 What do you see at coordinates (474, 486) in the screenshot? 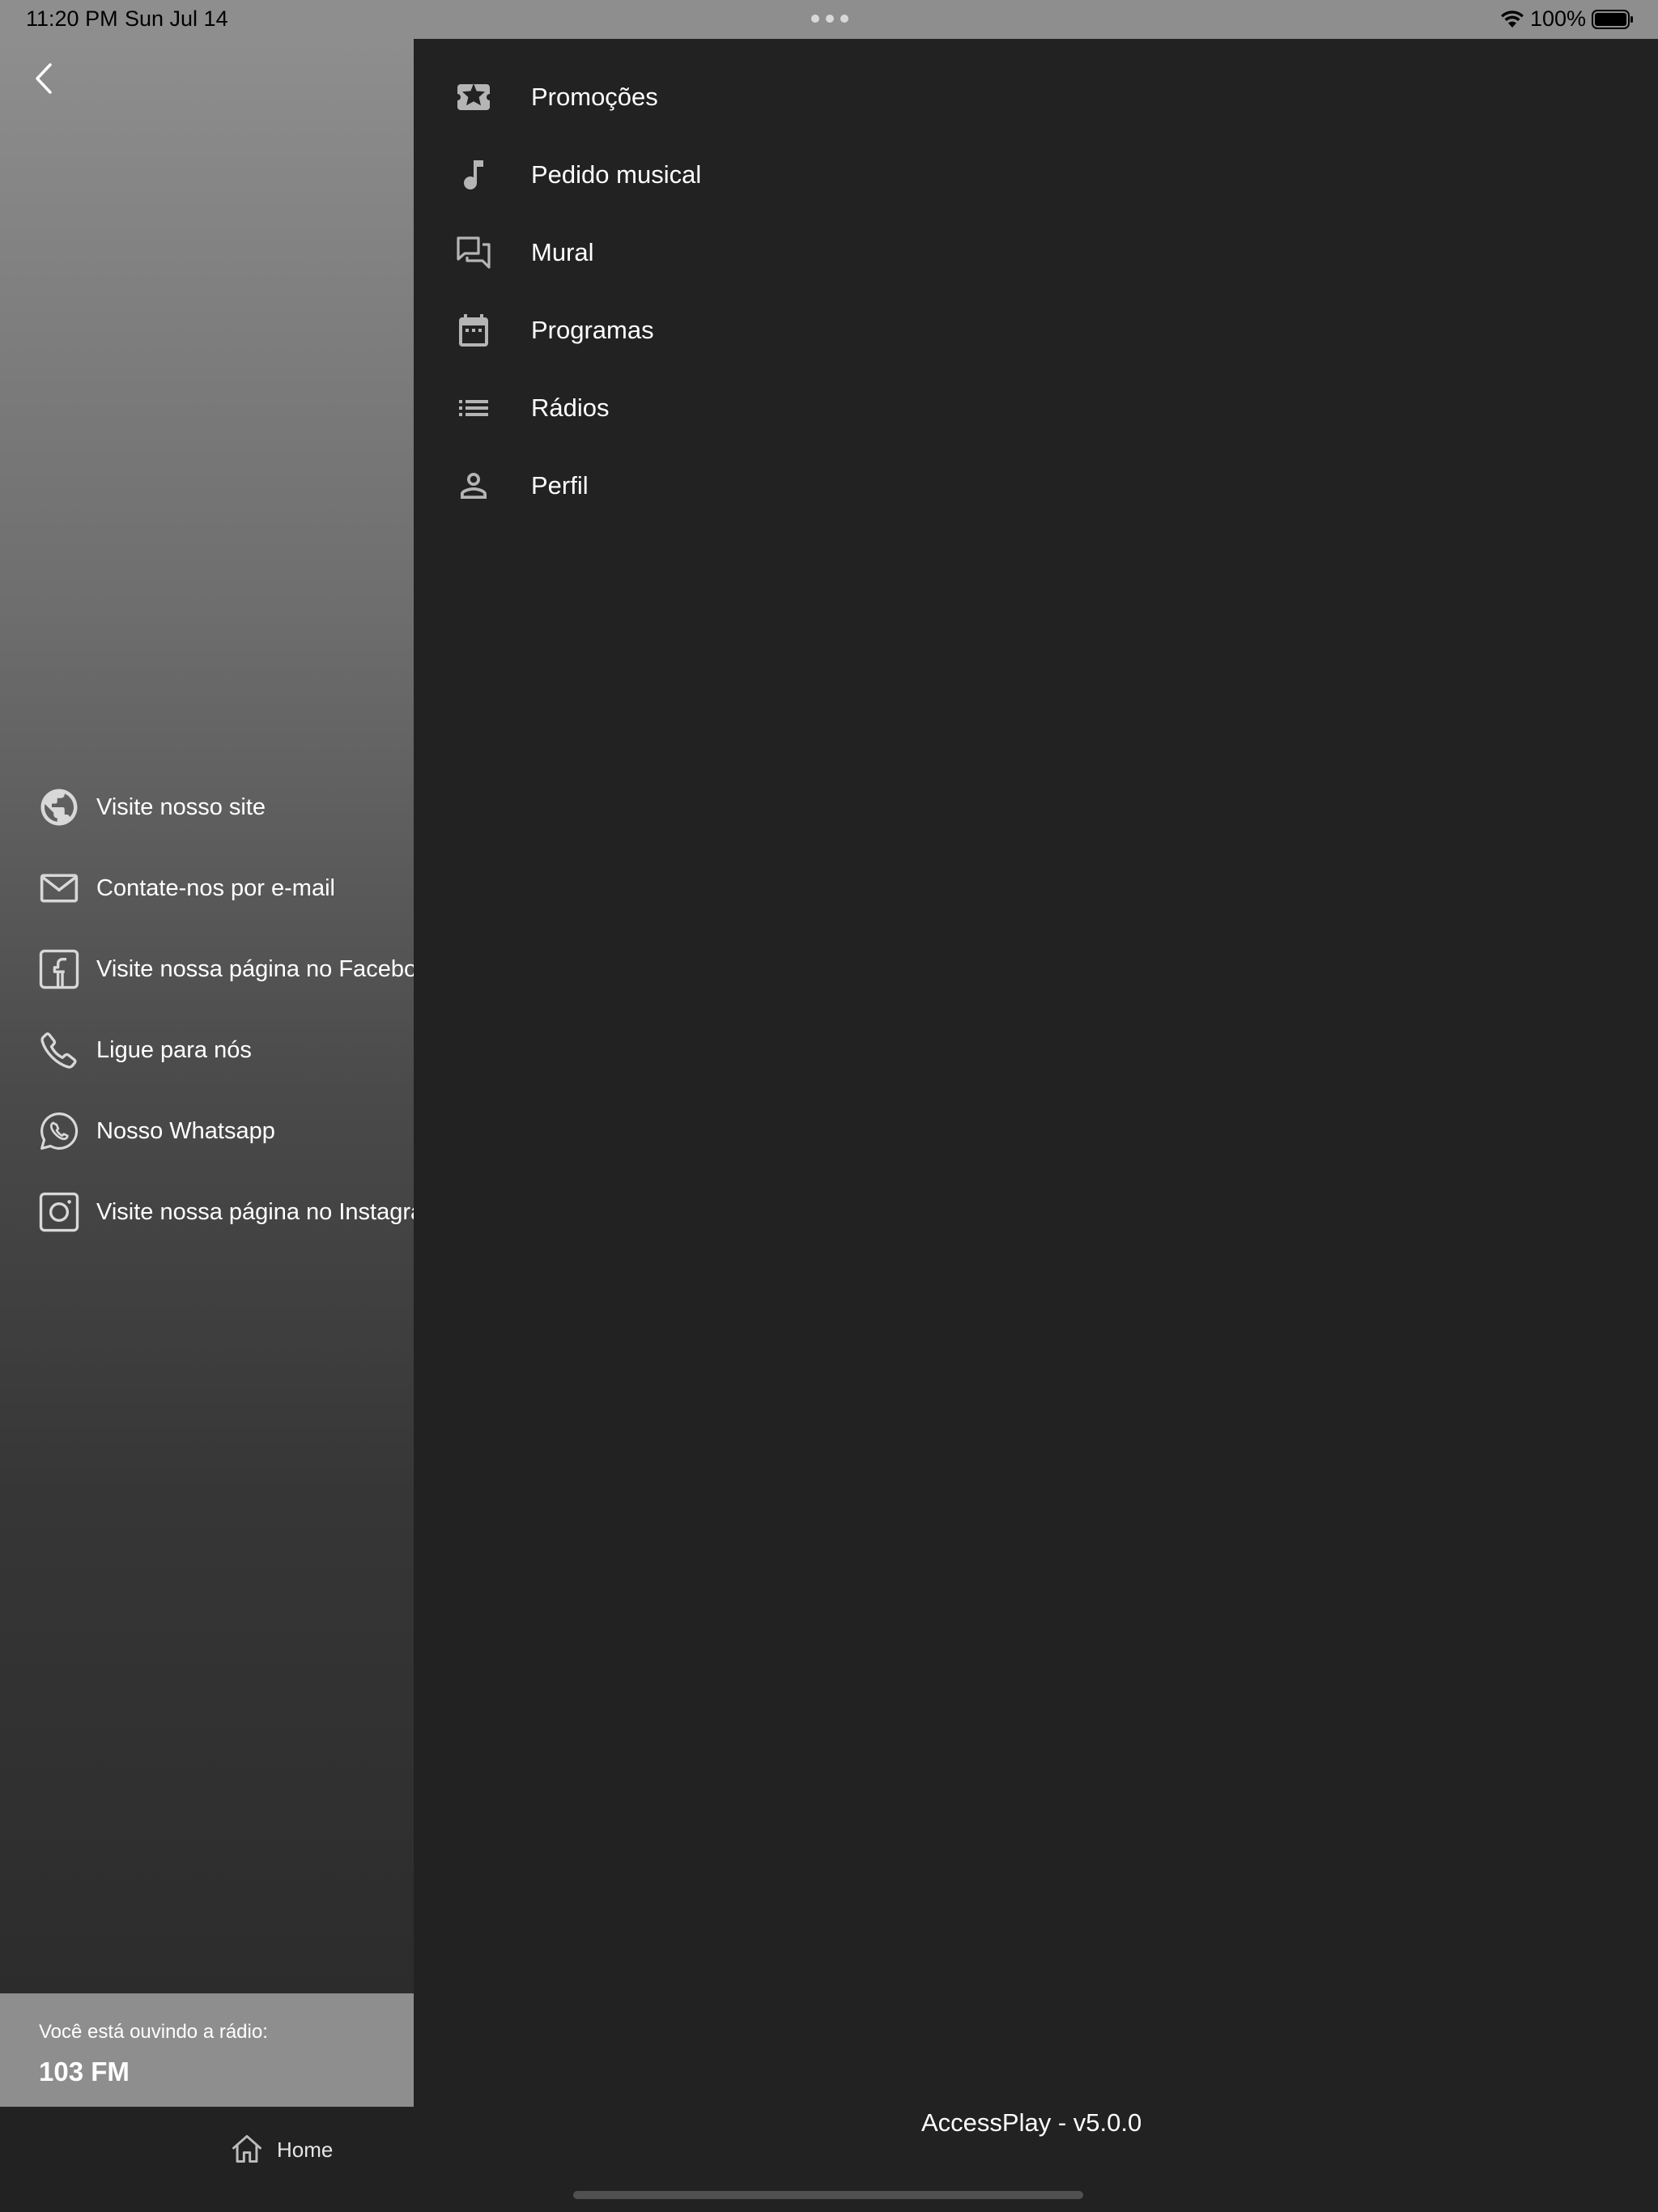
I see `person-icon` at bounding box center [474, 486].